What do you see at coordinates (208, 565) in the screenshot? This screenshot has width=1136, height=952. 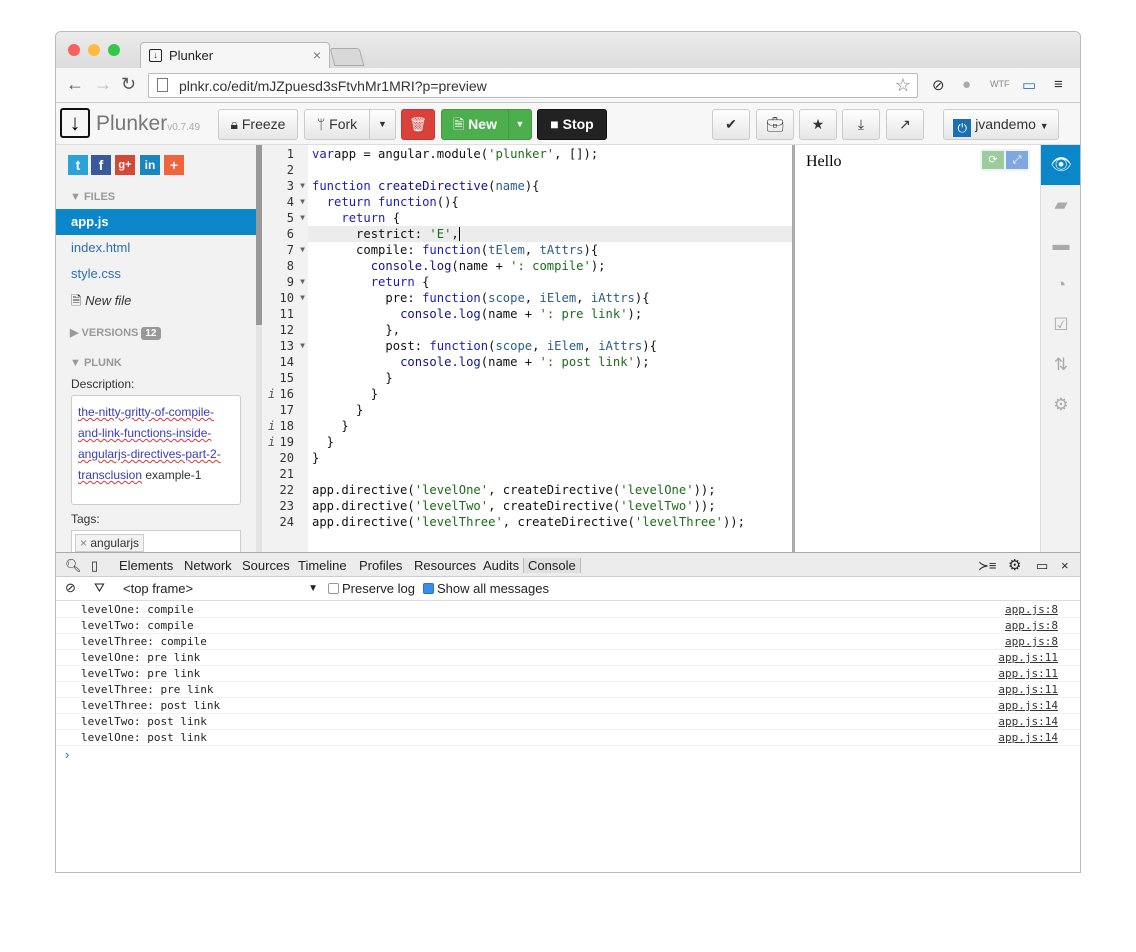 I see `devtools-tab-network: Network` at bounding box center [208, 565].